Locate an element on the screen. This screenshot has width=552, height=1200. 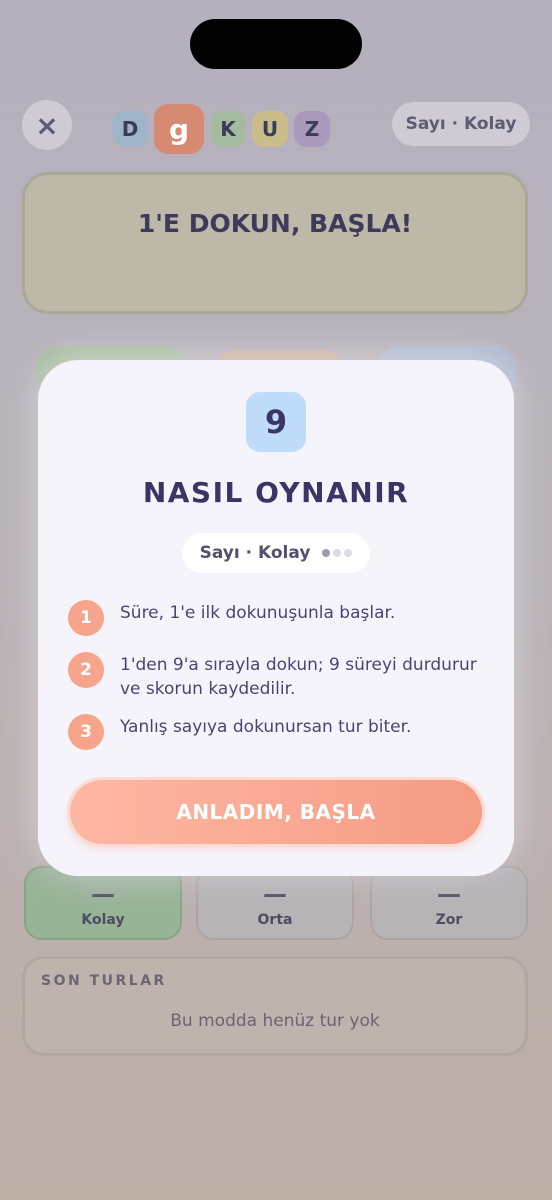
start-prompt-text: 1'E DOKUN, BAŞLA! is located at coordinates (275, 223).